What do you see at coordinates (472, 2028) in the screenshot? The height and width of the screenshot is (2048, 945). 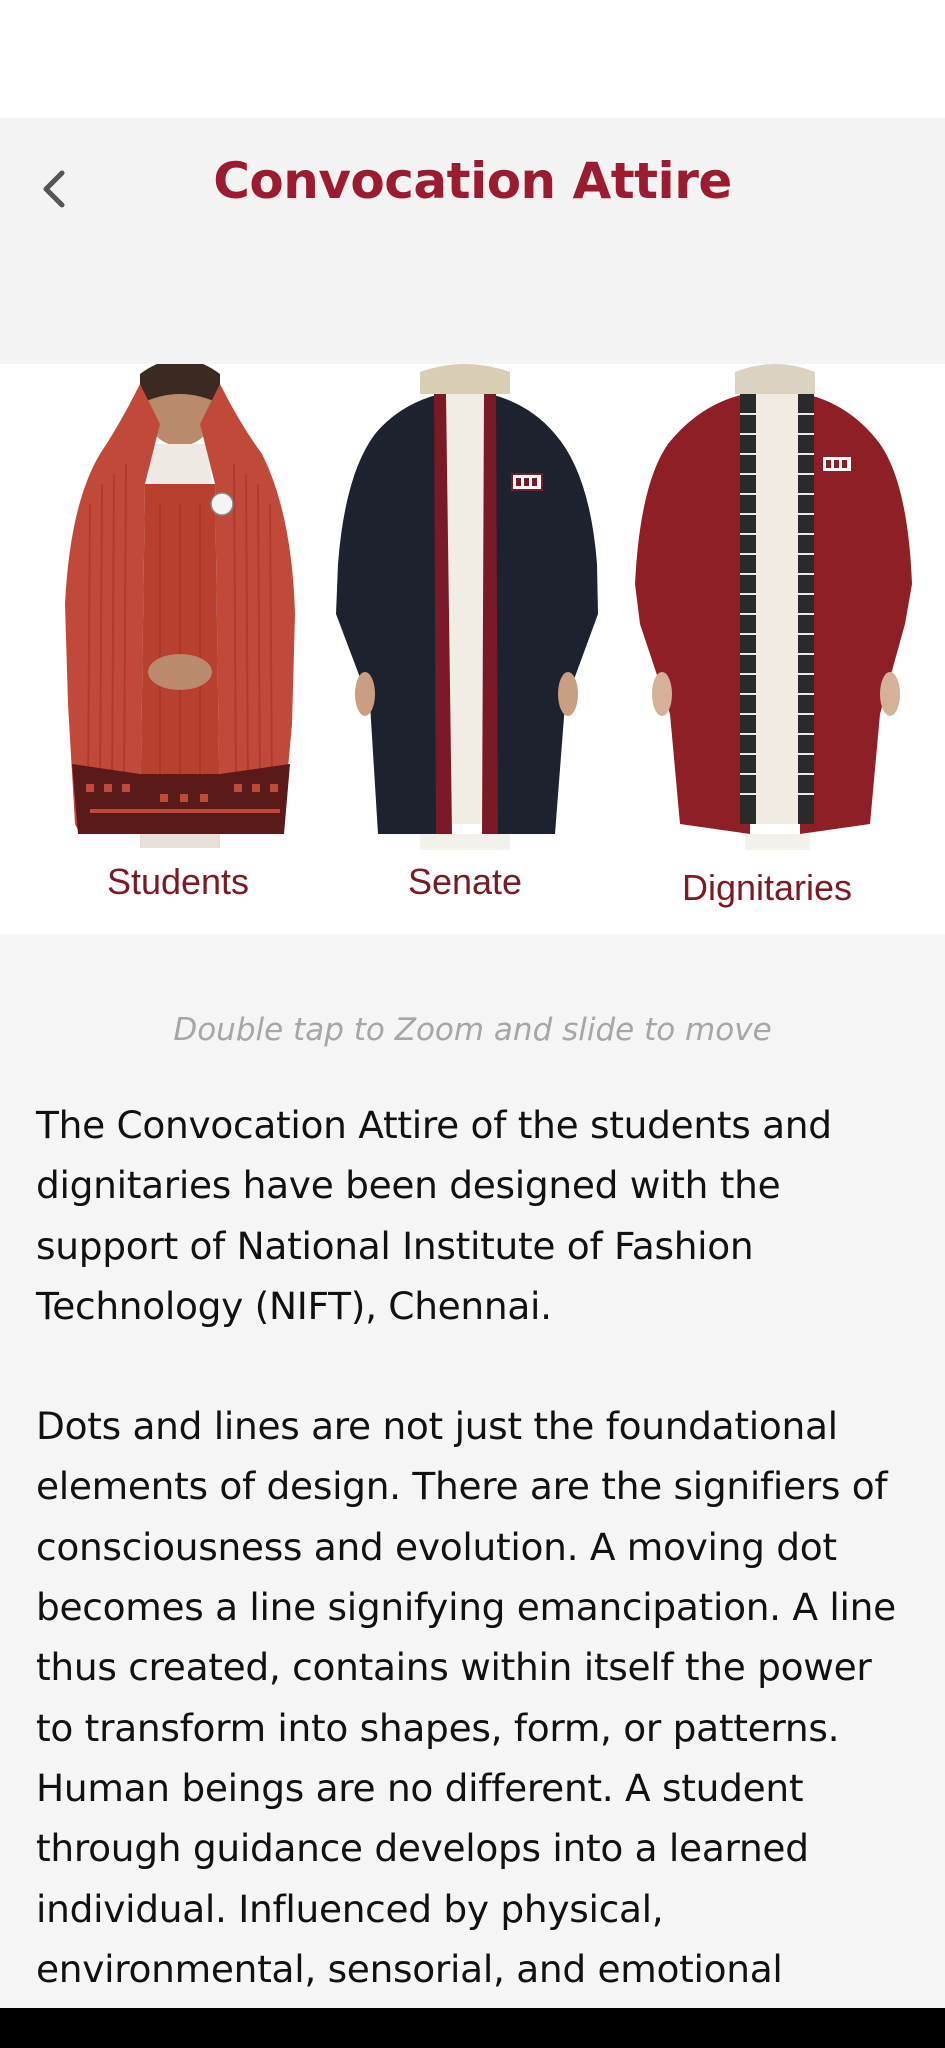 I see `system-nav-bar` at bounding box center [472, 2028].